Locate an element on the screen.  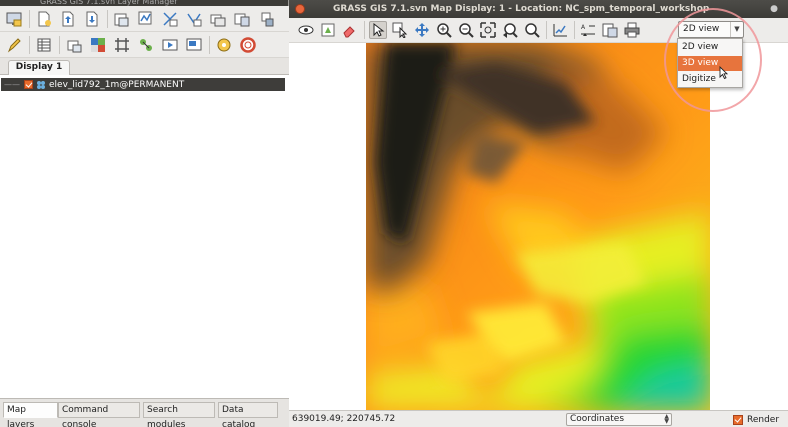
grid-icon is located at coordinates (122, 45).